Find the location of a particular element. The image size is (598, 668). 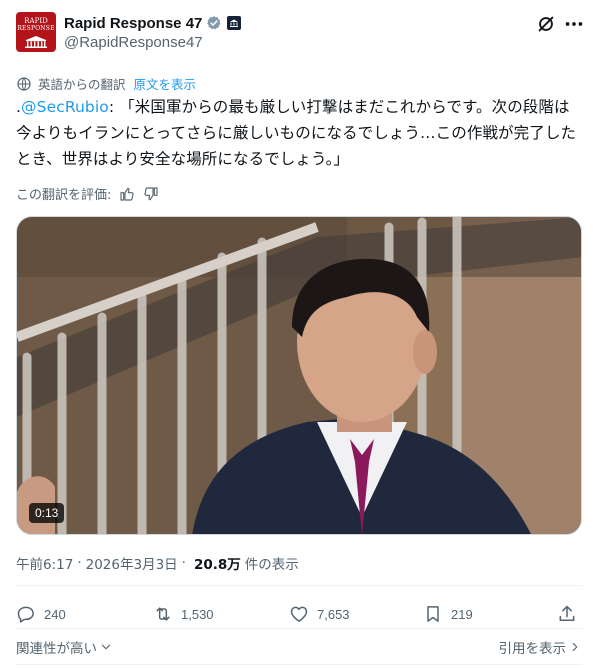

verified-badge-icon is located at coordinates (214, 23).